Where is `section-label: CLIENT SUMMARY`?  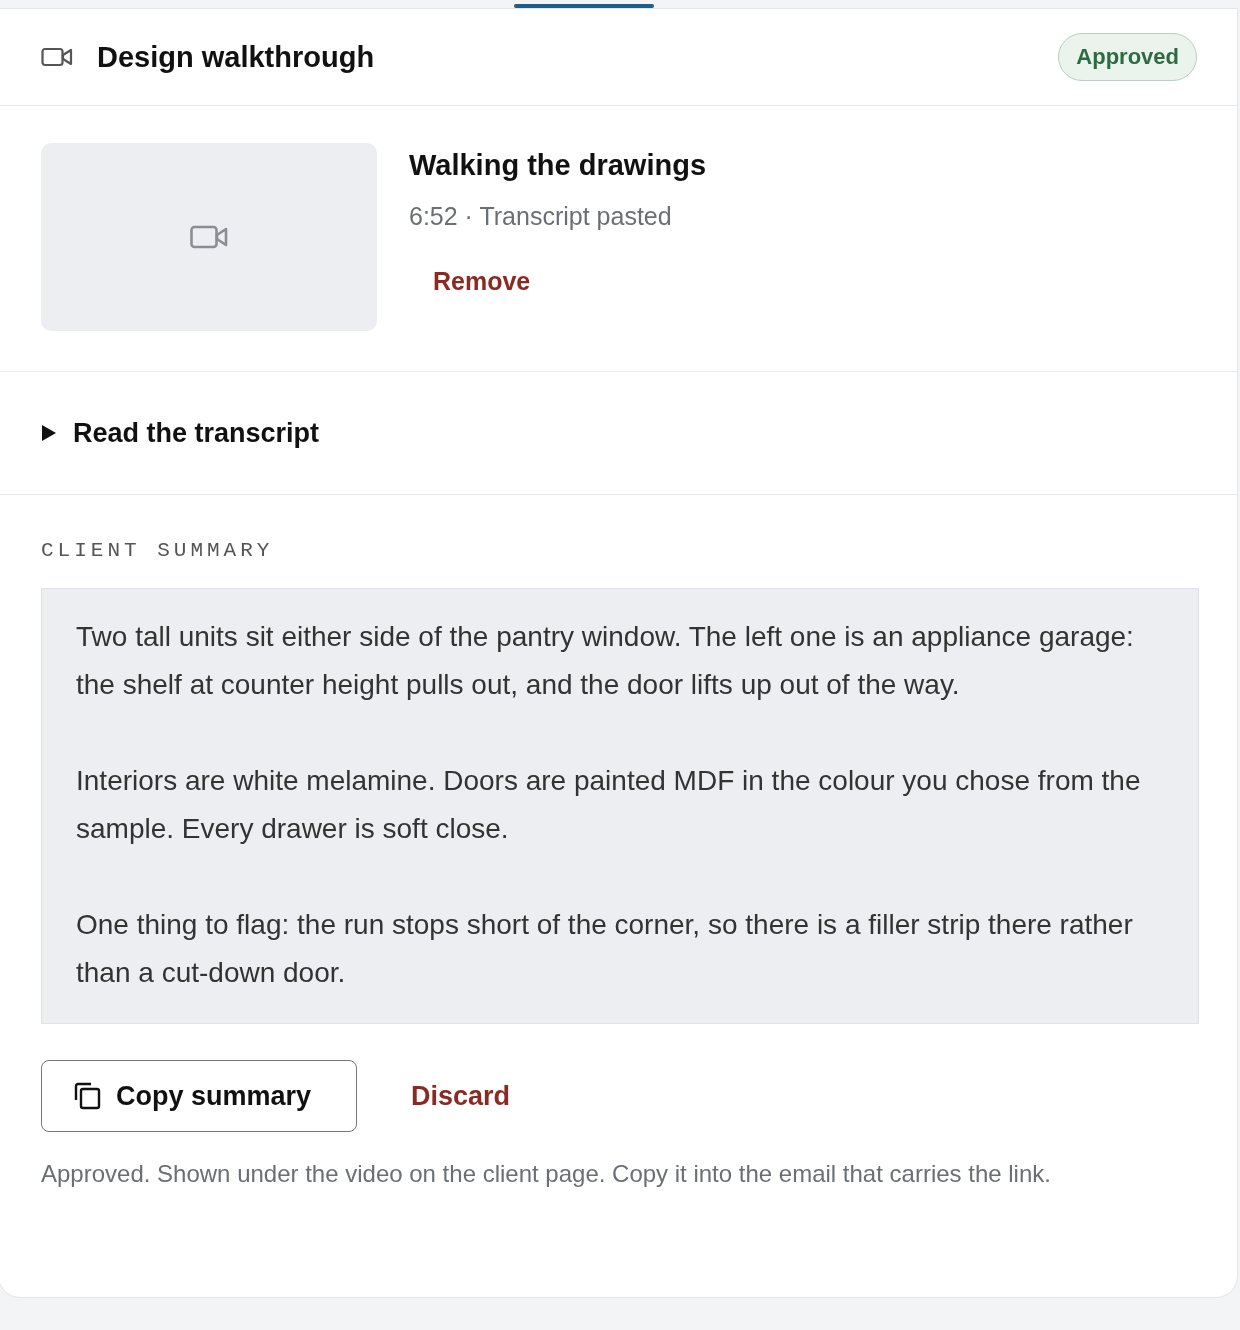
section-label: CLIENT SUMMARY is located at coordinates (158, 550).